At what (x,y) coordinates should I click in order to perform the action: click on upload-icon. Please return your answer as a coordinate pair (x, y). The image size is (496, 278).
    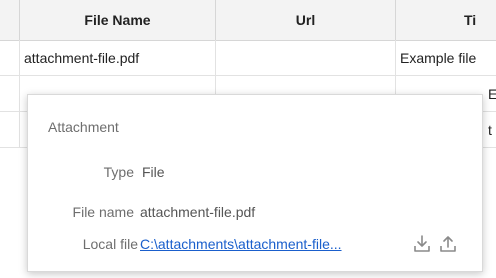
    Looking at the image, I should click on (448, 244).